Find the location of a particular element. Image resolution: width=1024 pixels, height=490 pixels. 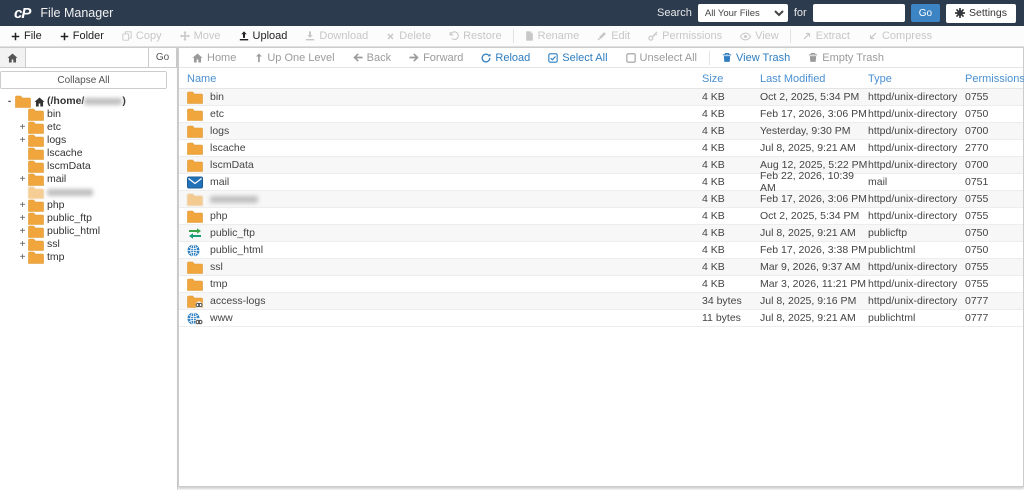

tree-item-tmp: + tmp is located at coordinates (88, 257).